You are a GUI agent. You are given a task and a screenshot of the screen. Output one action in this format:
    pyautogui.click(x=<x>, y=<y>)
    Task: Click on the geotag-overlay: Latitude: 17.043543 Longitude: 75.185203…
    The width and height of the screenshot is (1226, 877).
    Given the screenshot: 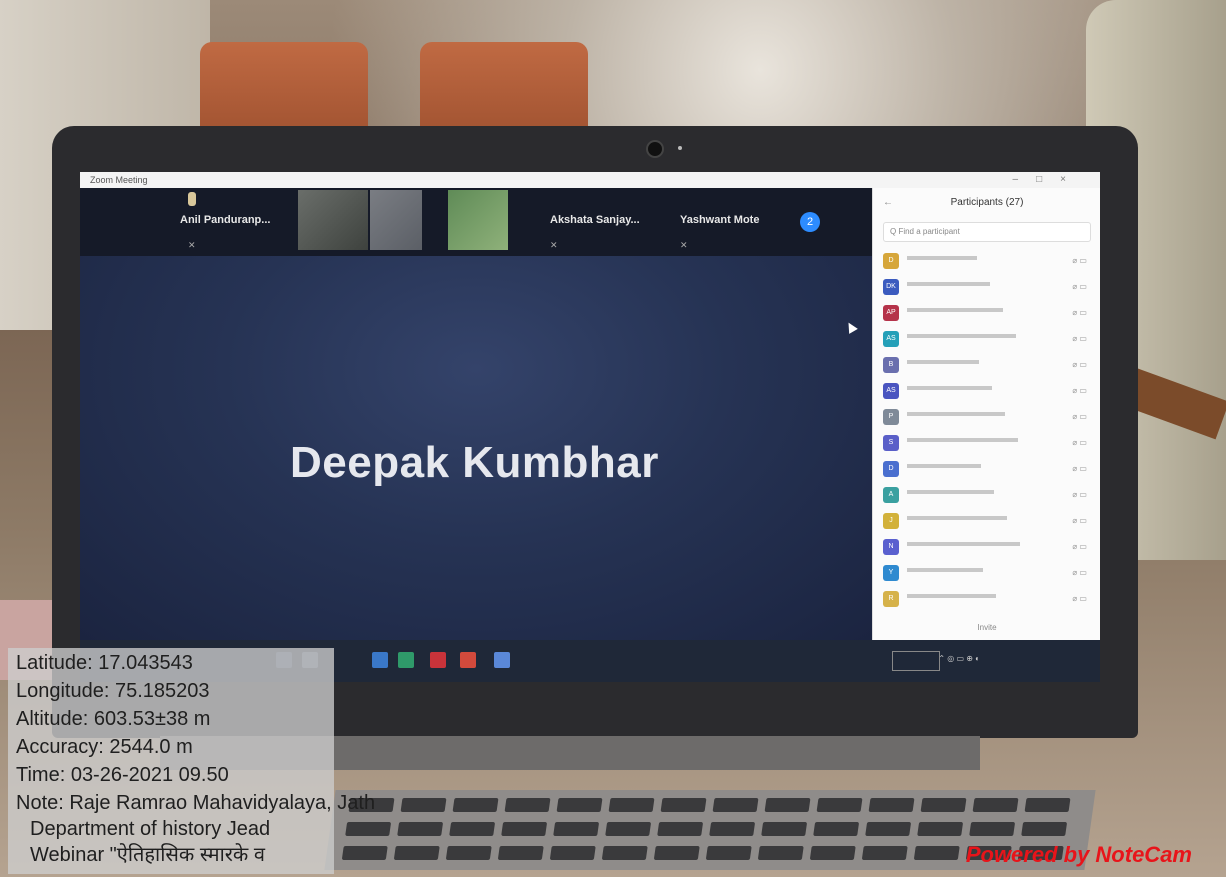 What is the action you would take?
    pyautogui.click(x=191, y=761)
    